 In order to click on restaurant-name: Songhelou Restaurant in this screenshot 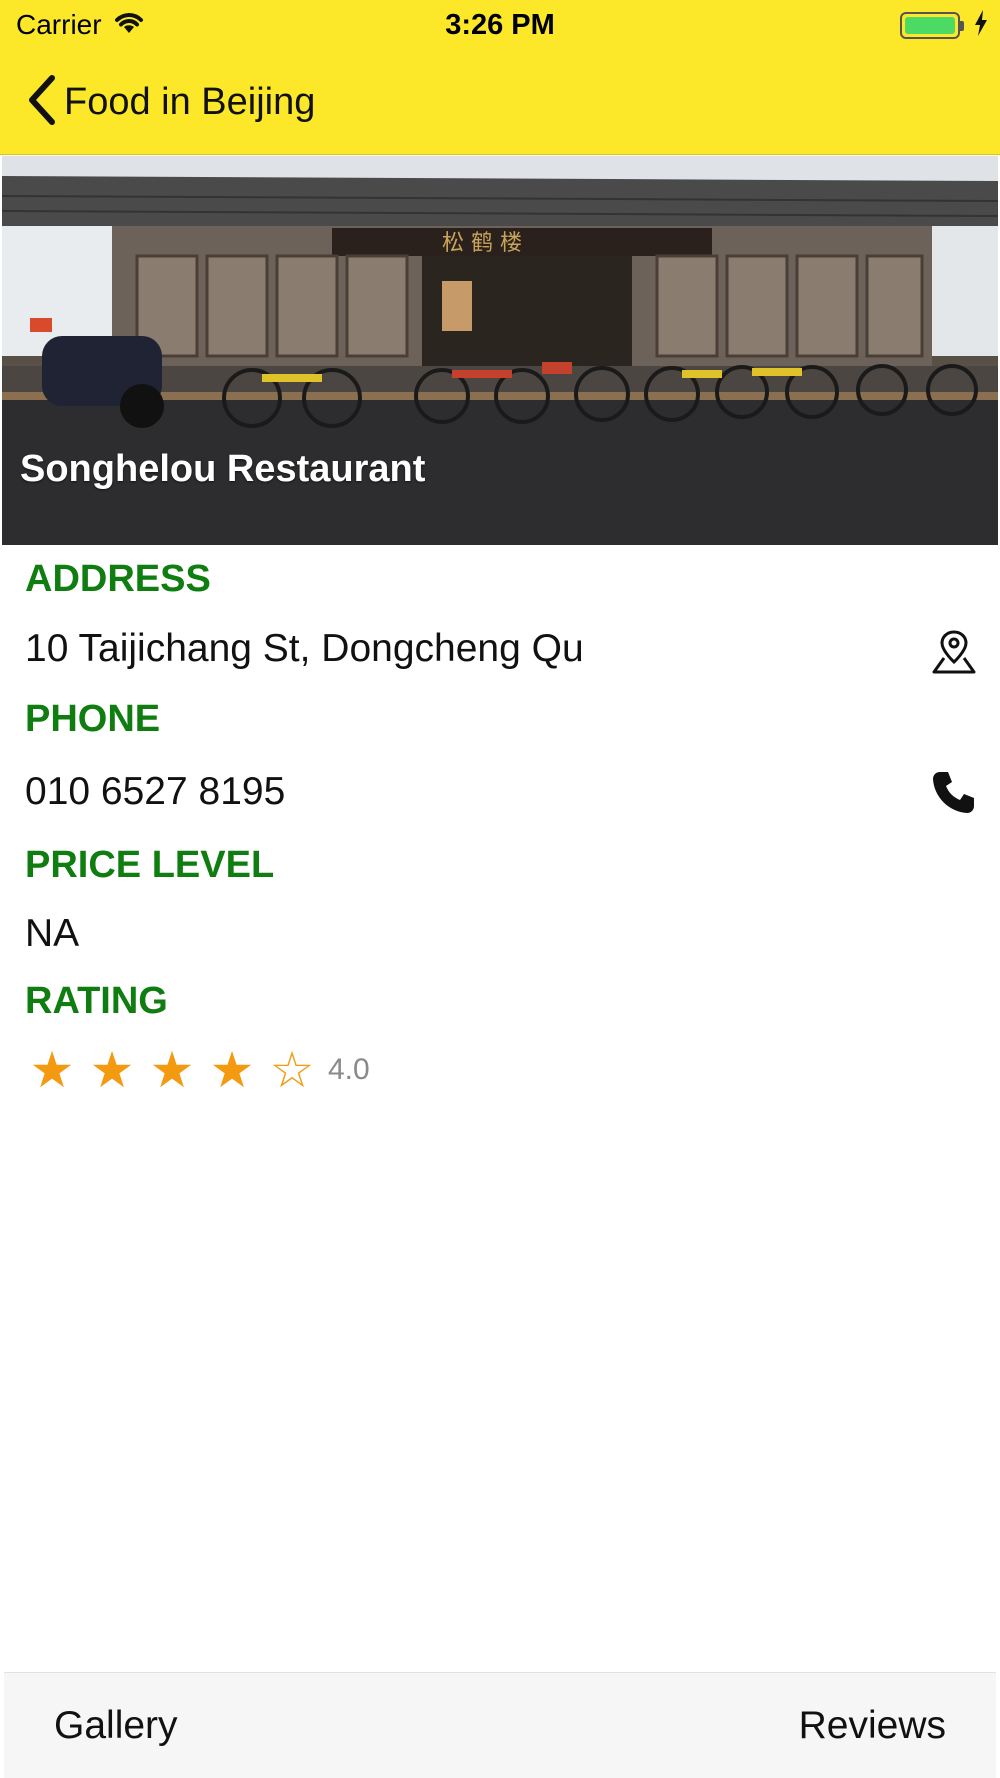, I will do `click(223, 469)`.